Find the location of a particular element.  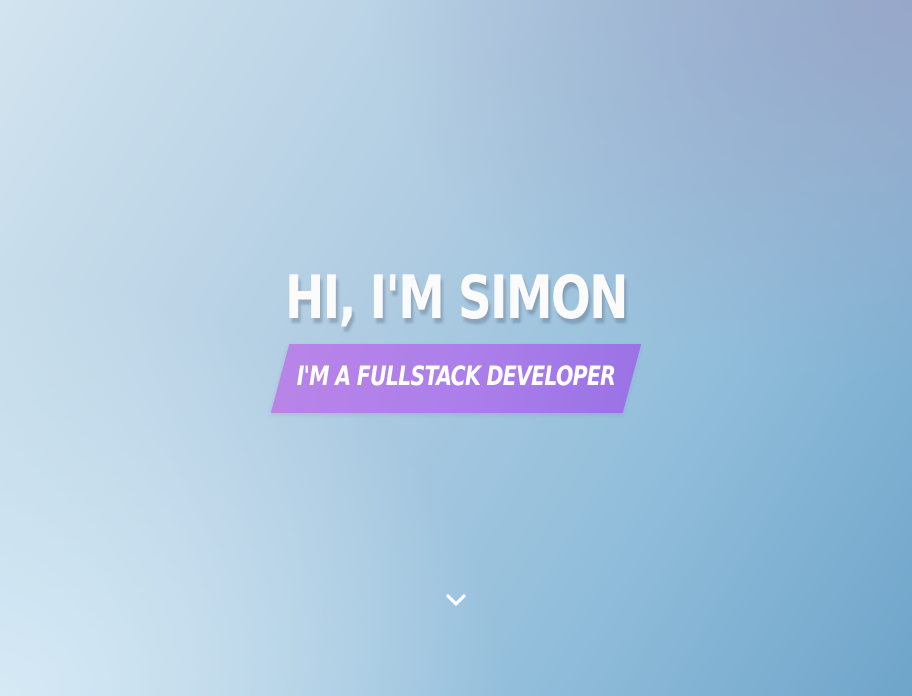

chevron-down-icon is located at coordinates (456, 600).